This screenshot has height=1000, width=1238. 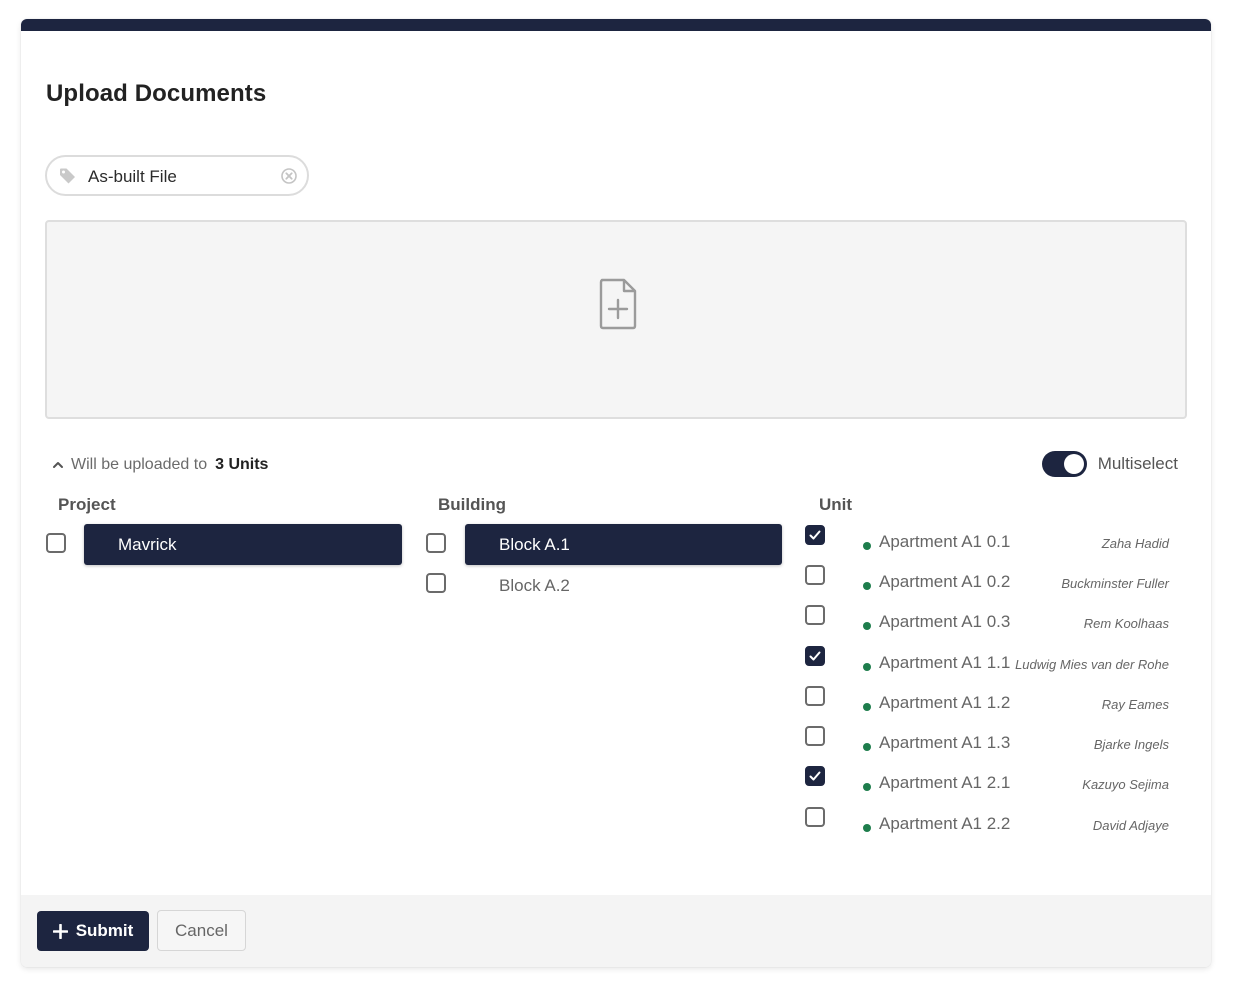 What do you see at coordinates (945, 662) in the screenshot?
I see `unit-name: Apartment A1 1.1` at bounding box center [945, 662].